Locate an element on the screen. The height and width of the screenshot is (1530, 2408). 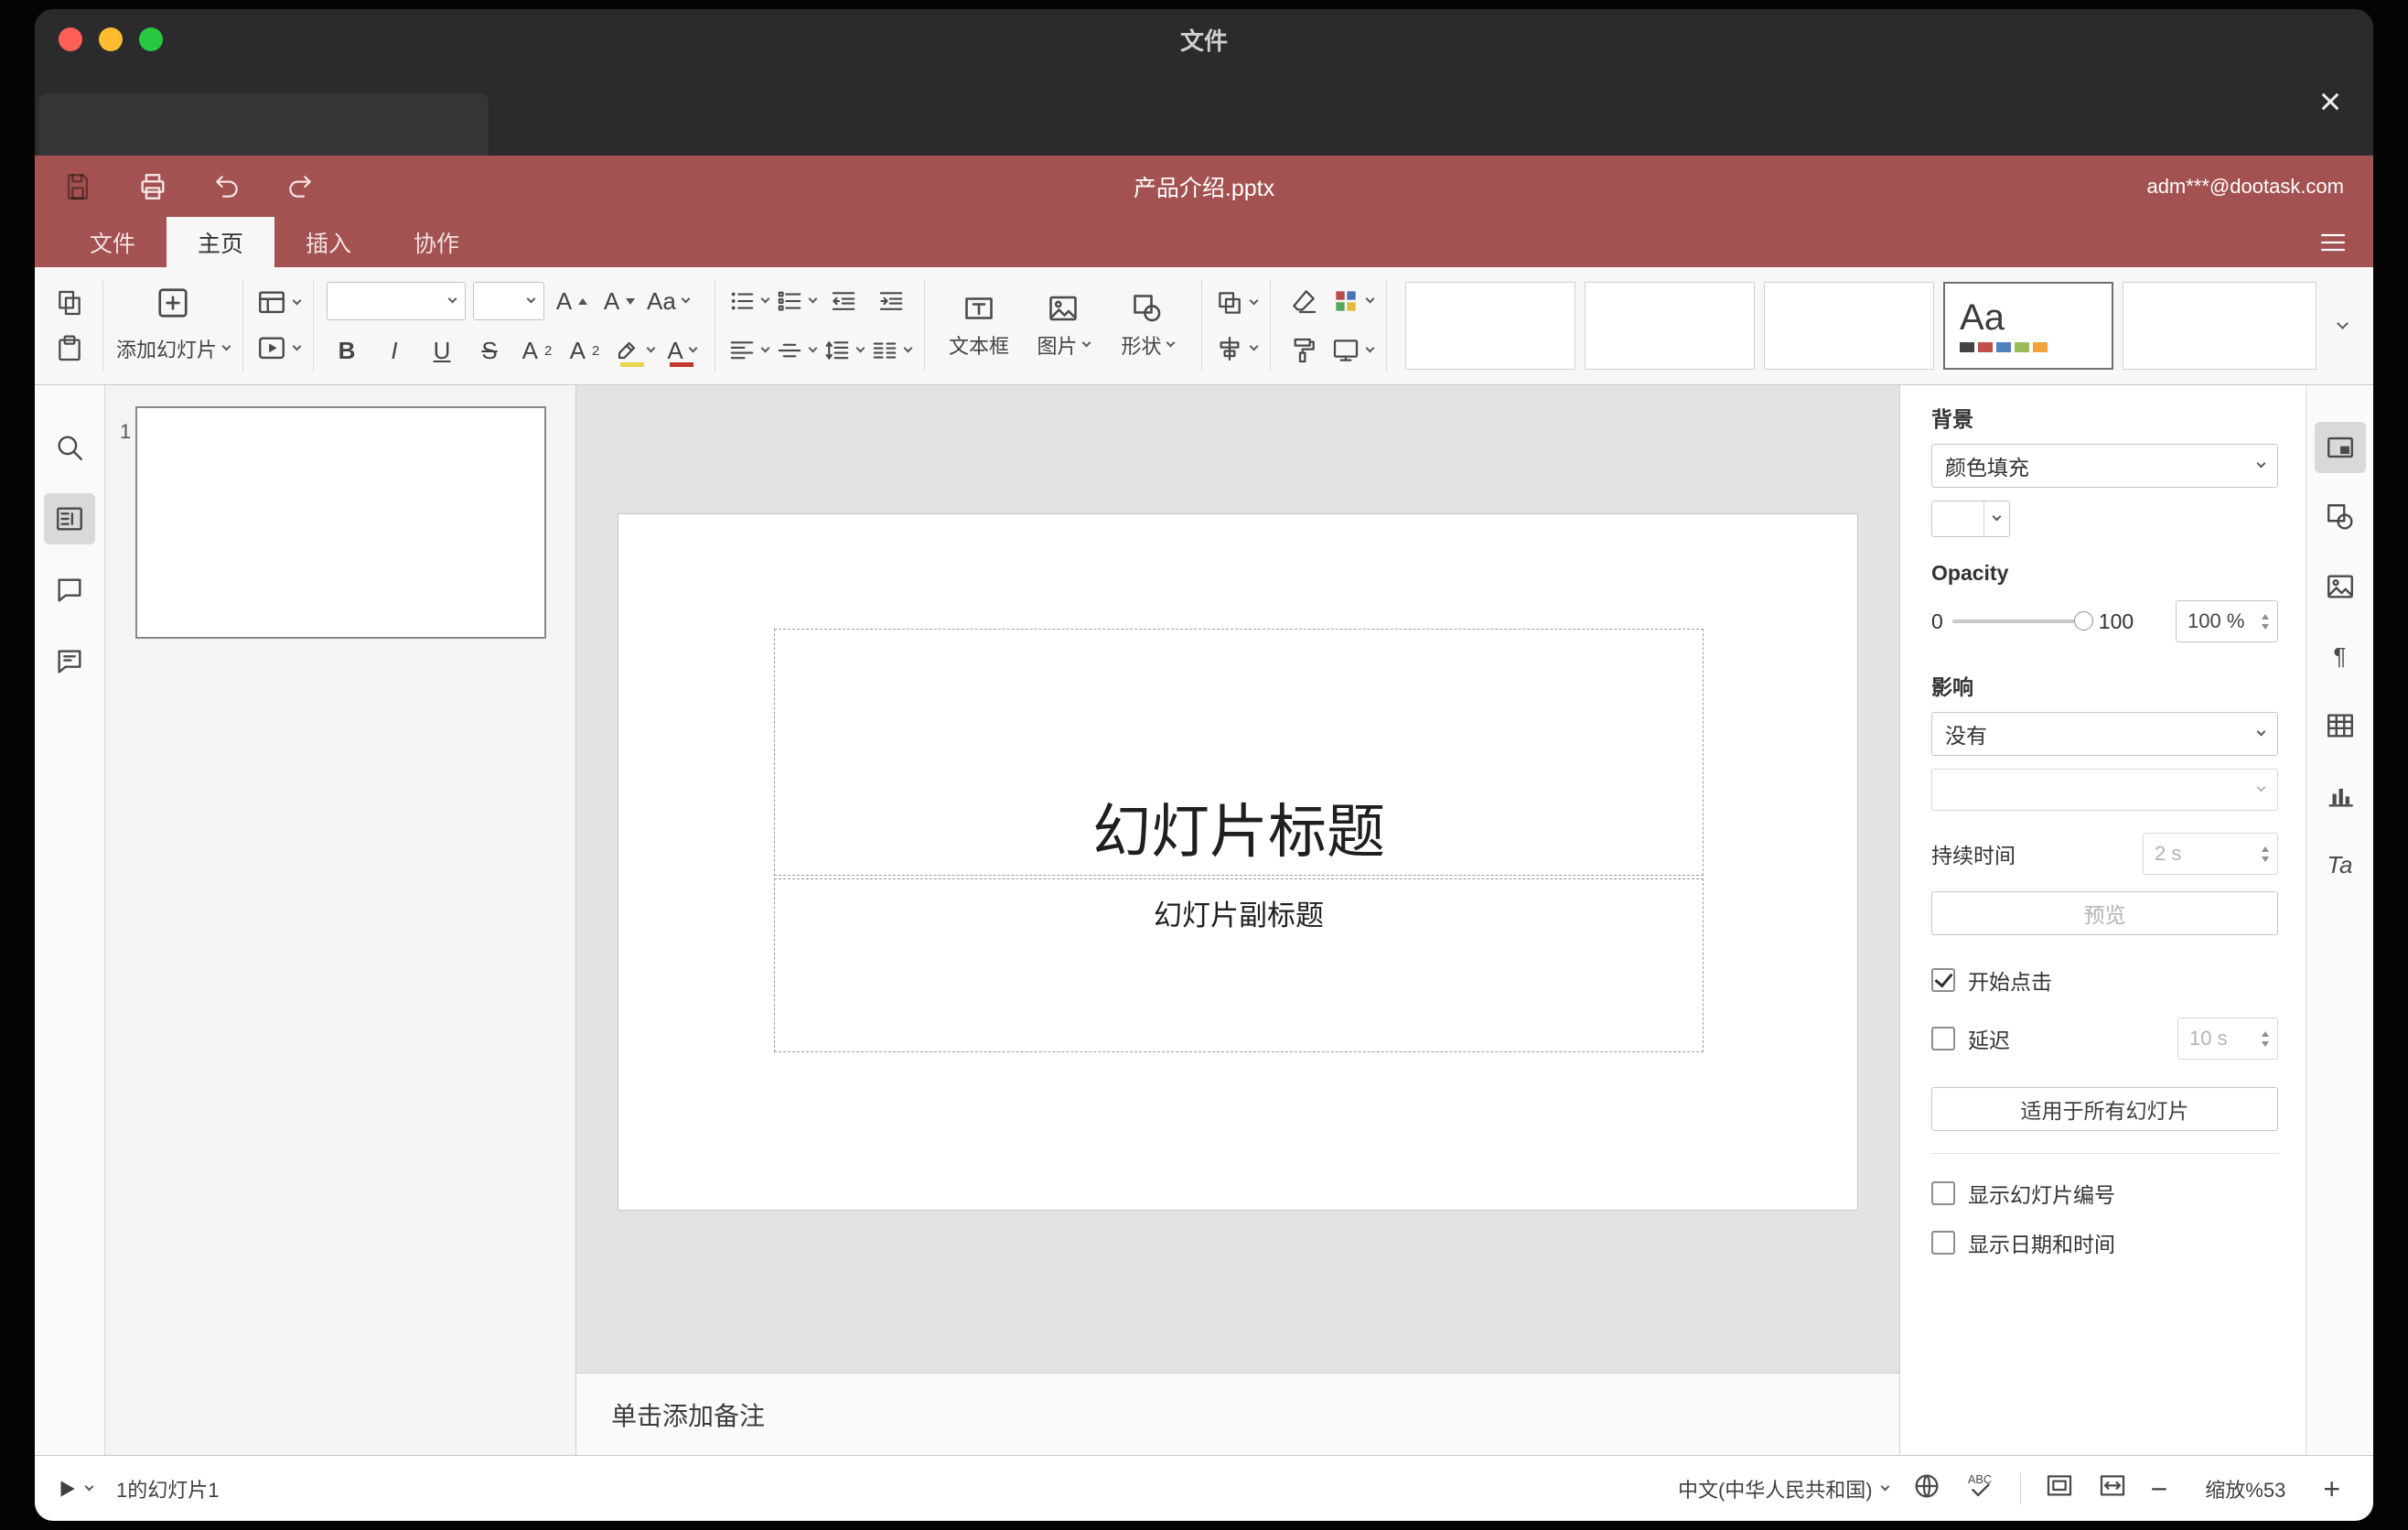
increase-font-button: A is located at coordinates (572, 301).